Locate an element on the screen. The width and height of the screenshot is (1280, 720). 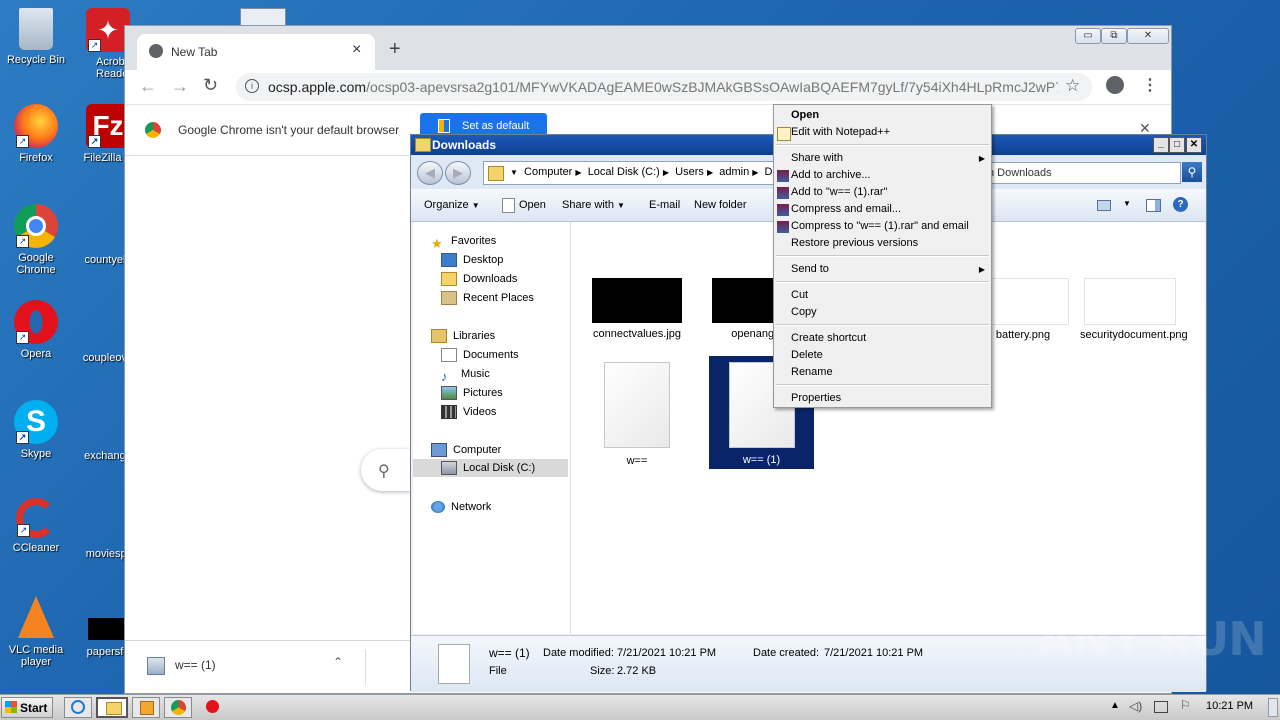
tab-new-tab: New Tab × is located at coordinates (256, 52).